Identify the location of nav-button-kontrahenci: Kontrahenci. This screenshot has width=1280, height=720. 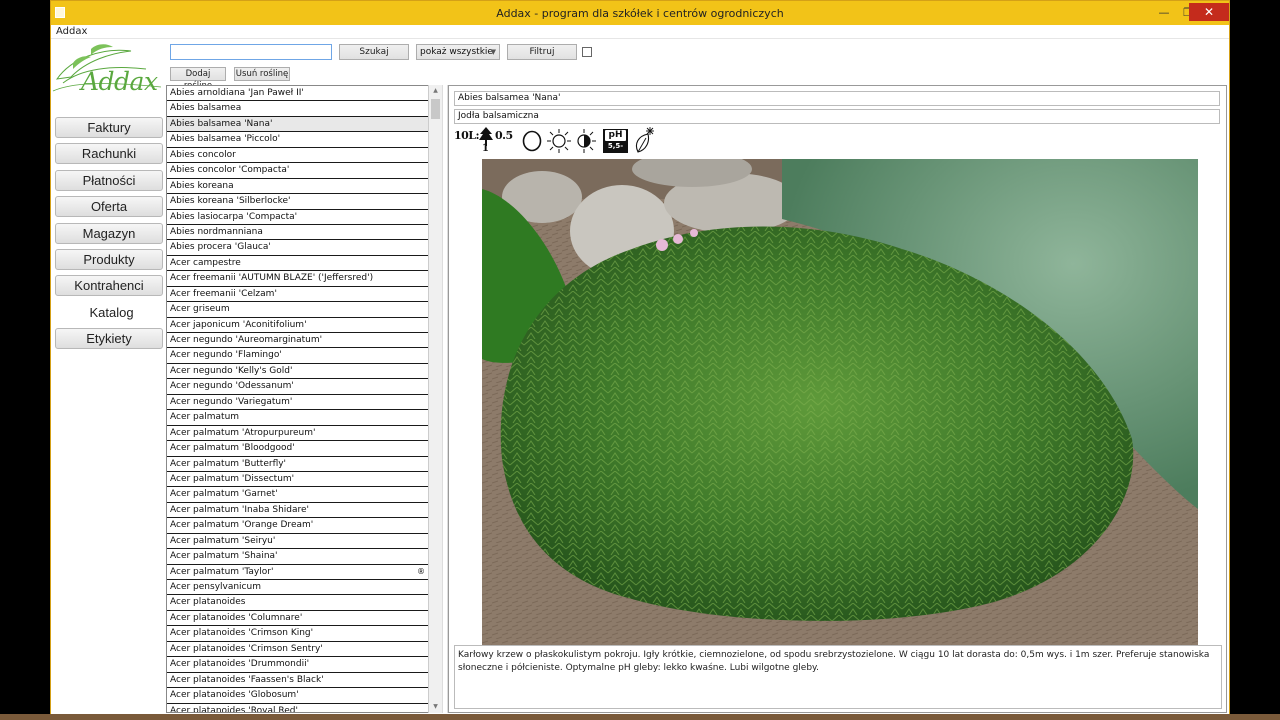
(109, 286).